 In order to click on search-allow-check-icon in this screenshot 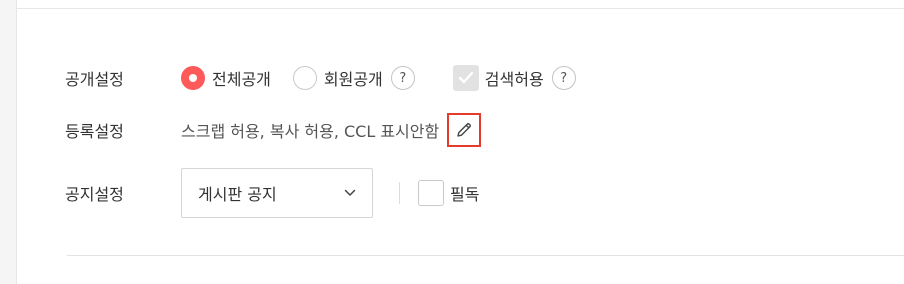, I will do `click(465, 78)`.